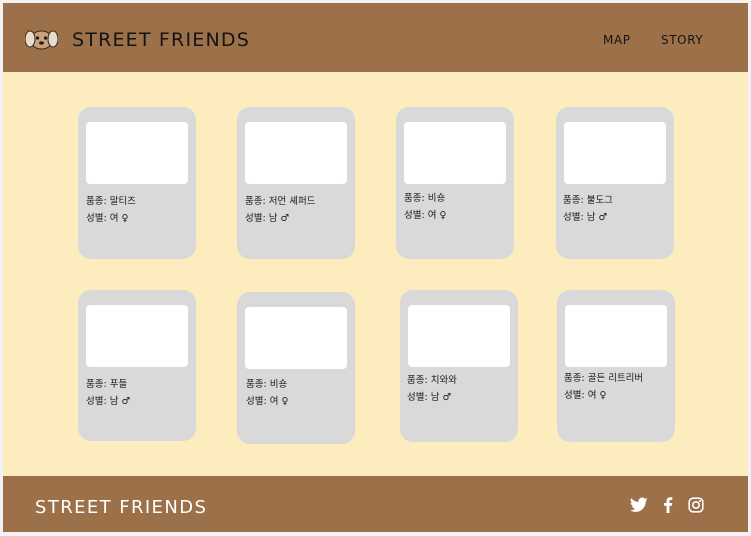  Describe the element at coordinates (617, 40) in the screenshot. I see `nav-map-link: MAP` at that location.